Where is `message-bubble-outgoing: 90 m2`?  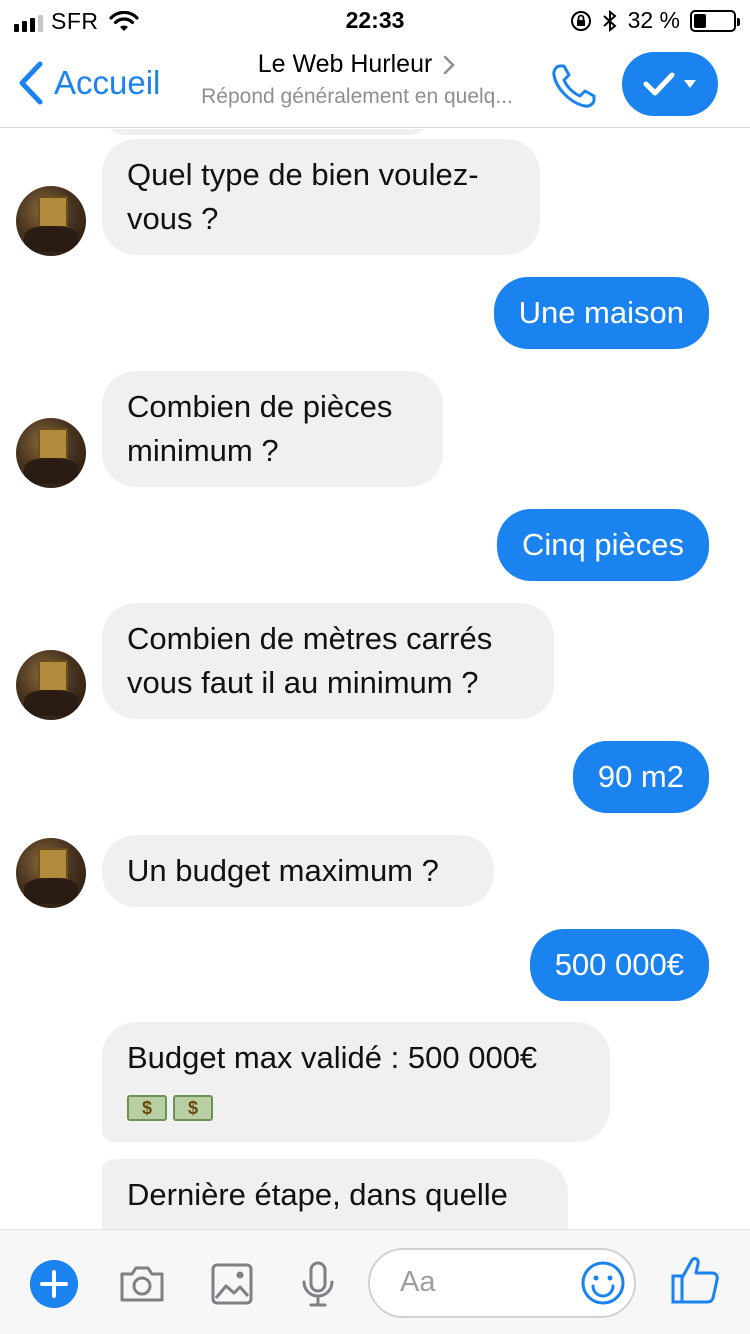 message-bubble-outgoing: 90 m2 is located at coordinates (640, 777).